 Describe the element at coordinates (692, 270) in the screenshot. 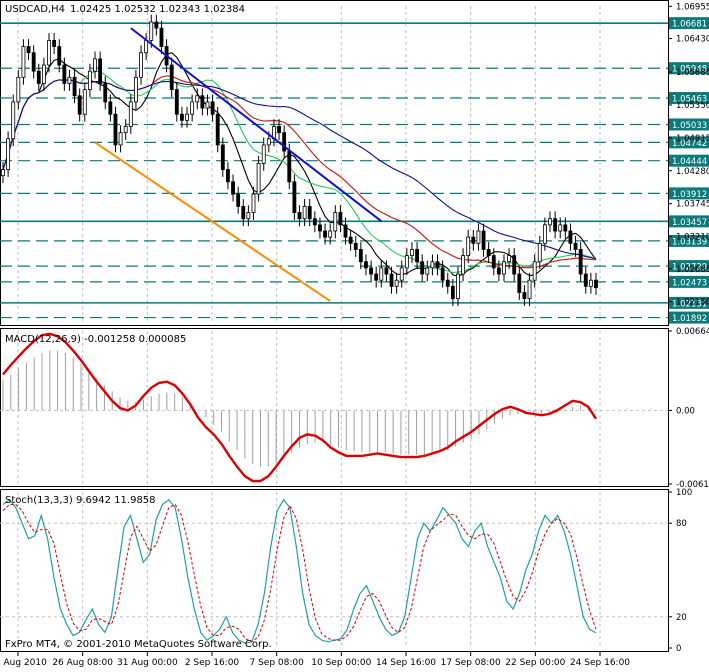

I see `price-tick-label: 1.02685` at that location.